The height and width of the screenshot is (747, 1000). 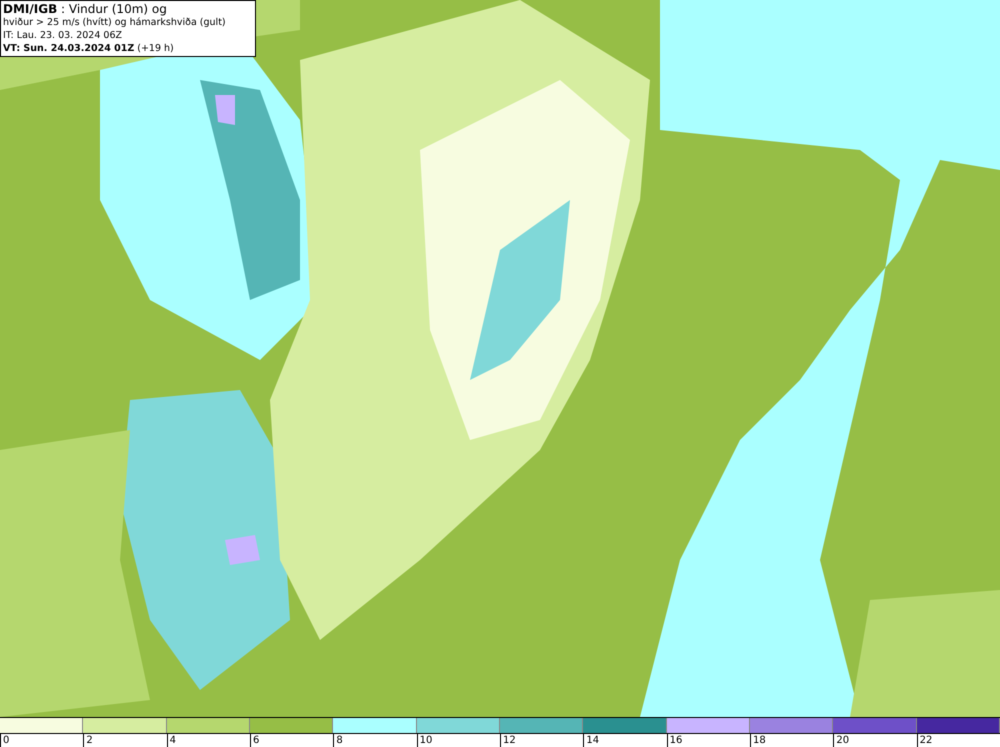 I want to click on header-text: VT: Sun. 24.03.2024 01Z (+19 h), so click(x=88, y=48).